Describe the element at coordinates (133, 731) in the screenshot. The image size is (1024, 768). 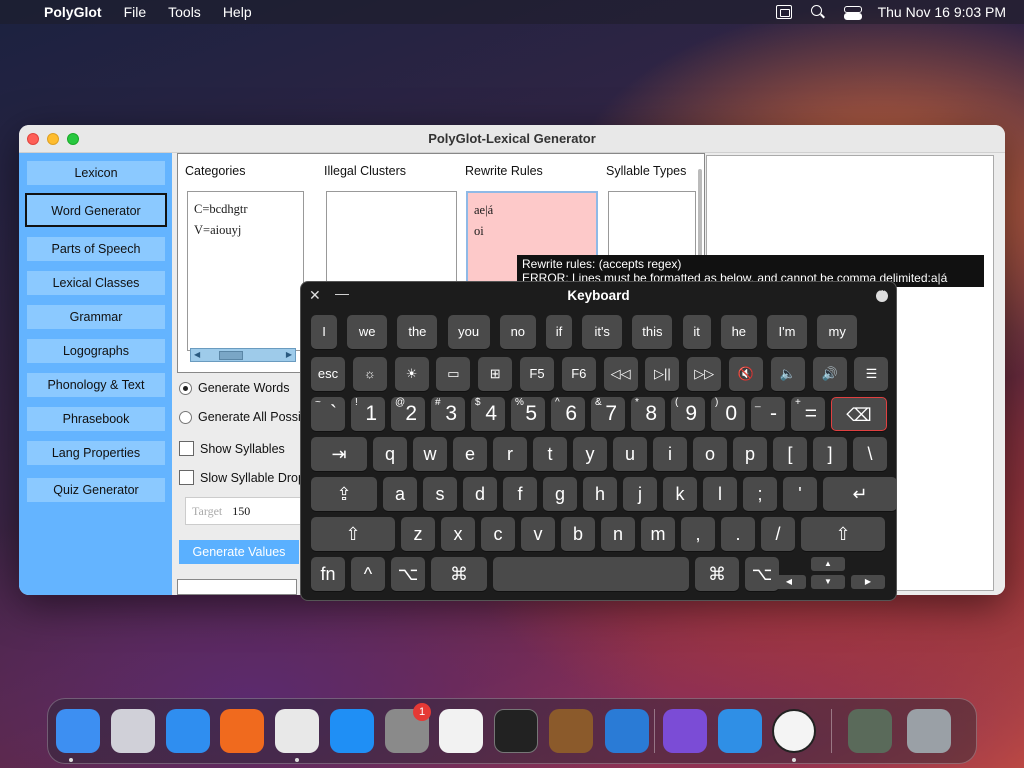
I see `launchpad-icon` at that location.